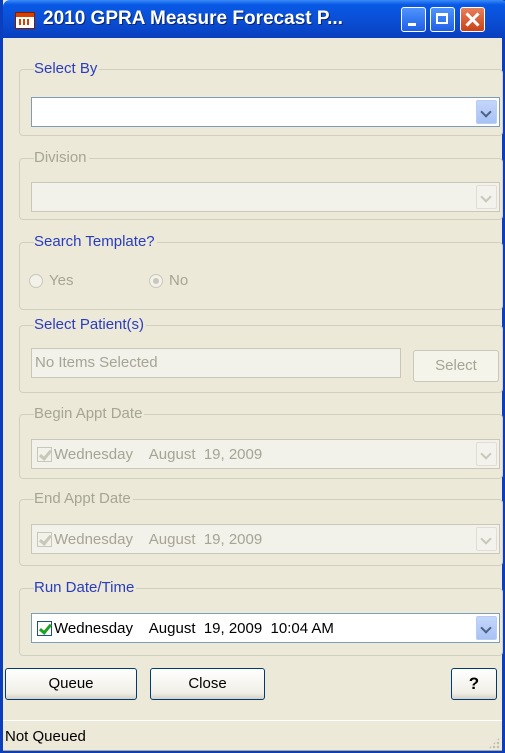 The image size is (505, 753). Describe the element at coordinates (179, 280) in the screenshot. I see `no-radio-label: No` at that location.